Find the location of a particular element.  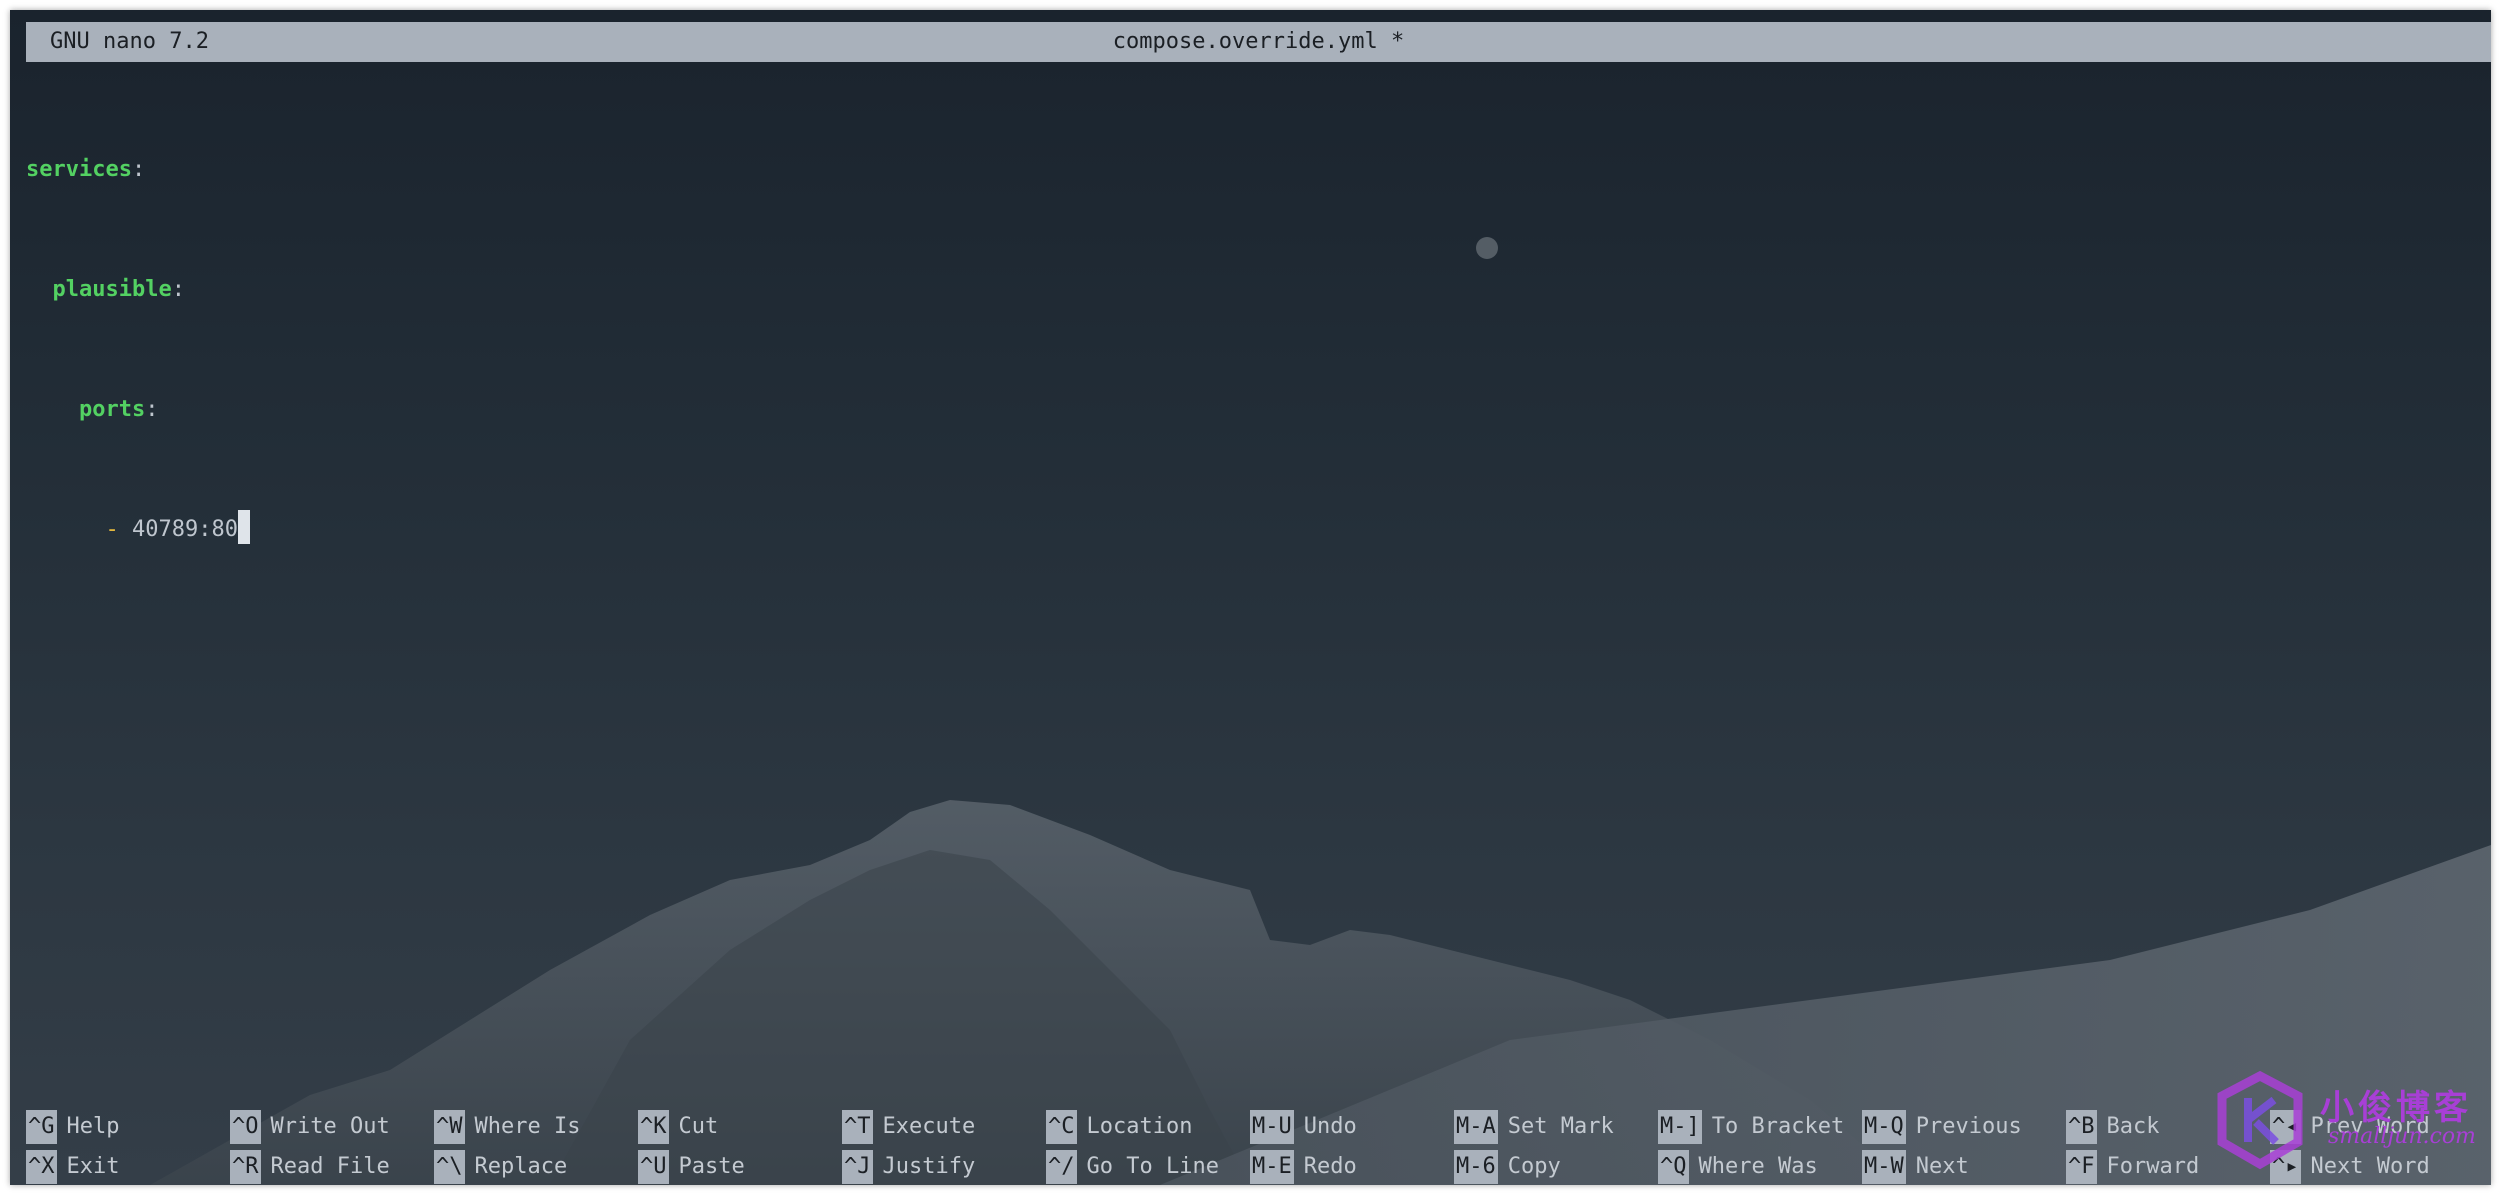

shortcut-forward: ^F Forward is located at coordinates (2132, 1167).